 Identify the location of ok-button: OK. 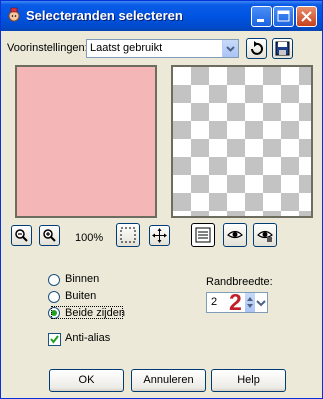
(86, 380).